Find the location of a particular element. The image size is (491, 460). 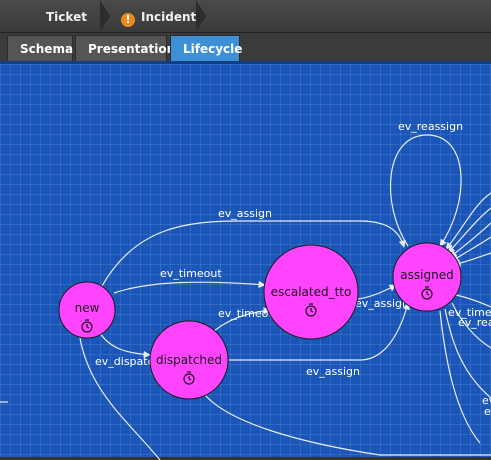

state-label-assigned: assigned is located at coordinates (426, 275).